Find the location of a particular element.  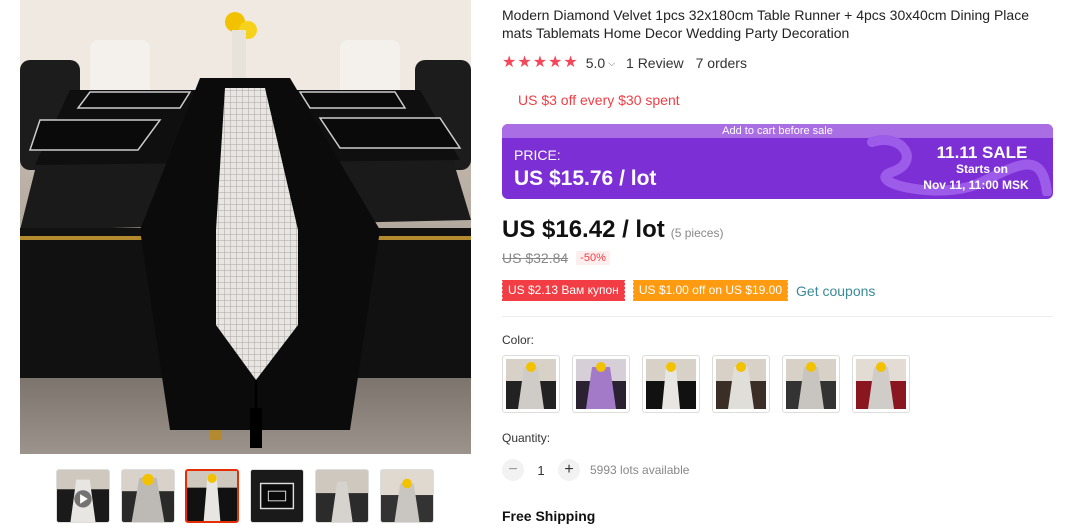

thumbnail-video is located at coordinates (83, 496).